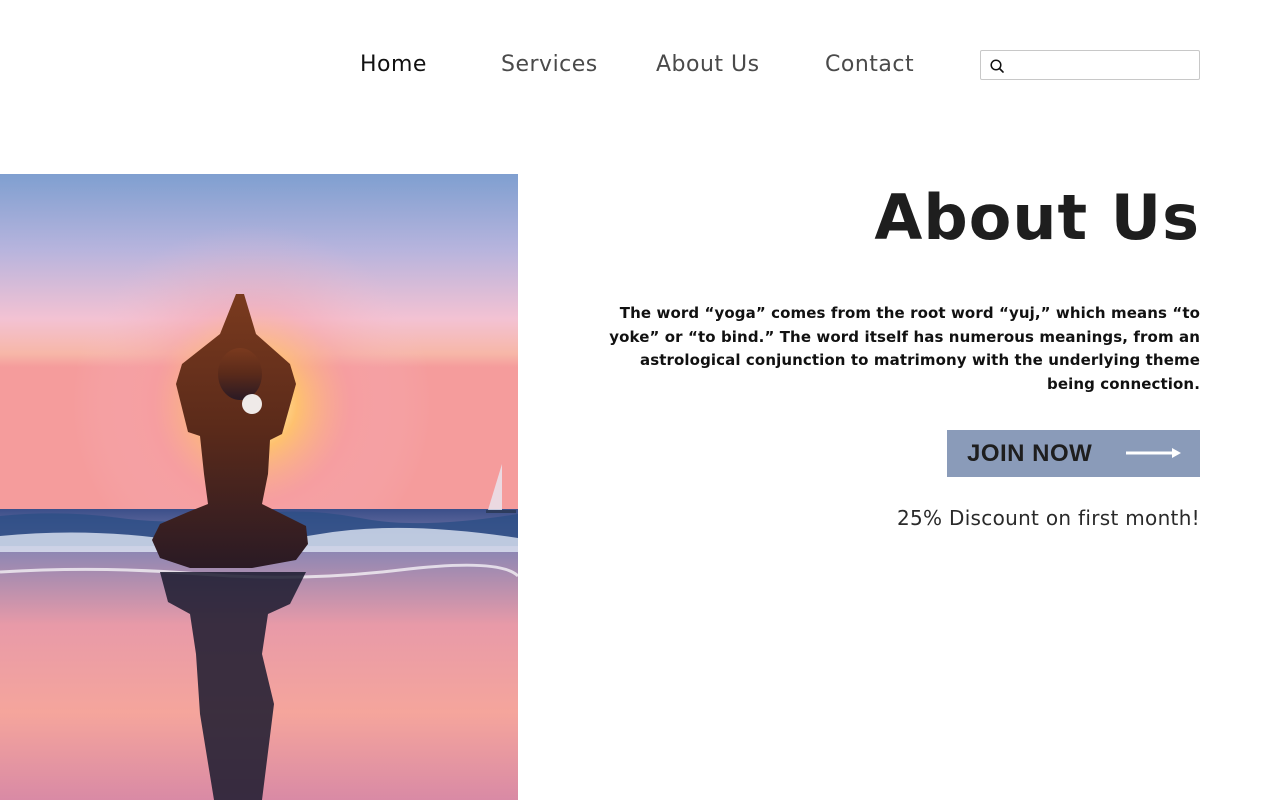  What do you see at coordinates (549, 65) in the screenshot?
I see `nav-link-services: Services` at bounding box center [549, 65].